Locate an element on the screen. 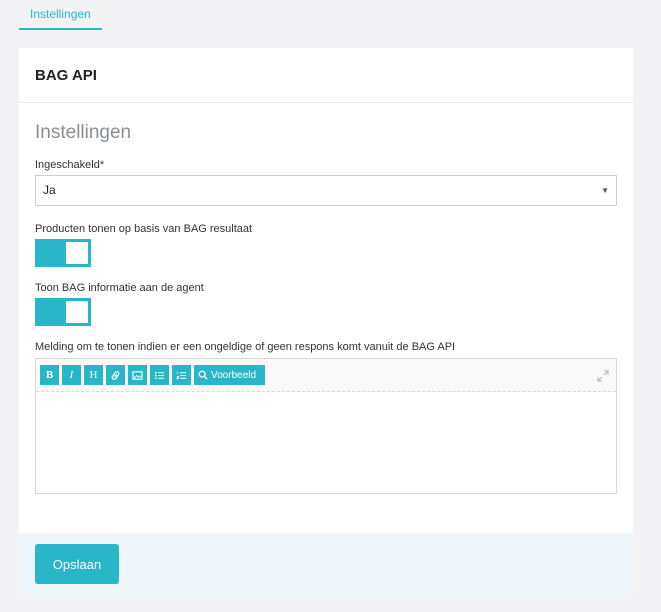 The width and height of the screenshot is (661, 612). save-button: Opslaan is located at coordinates (77, 564).